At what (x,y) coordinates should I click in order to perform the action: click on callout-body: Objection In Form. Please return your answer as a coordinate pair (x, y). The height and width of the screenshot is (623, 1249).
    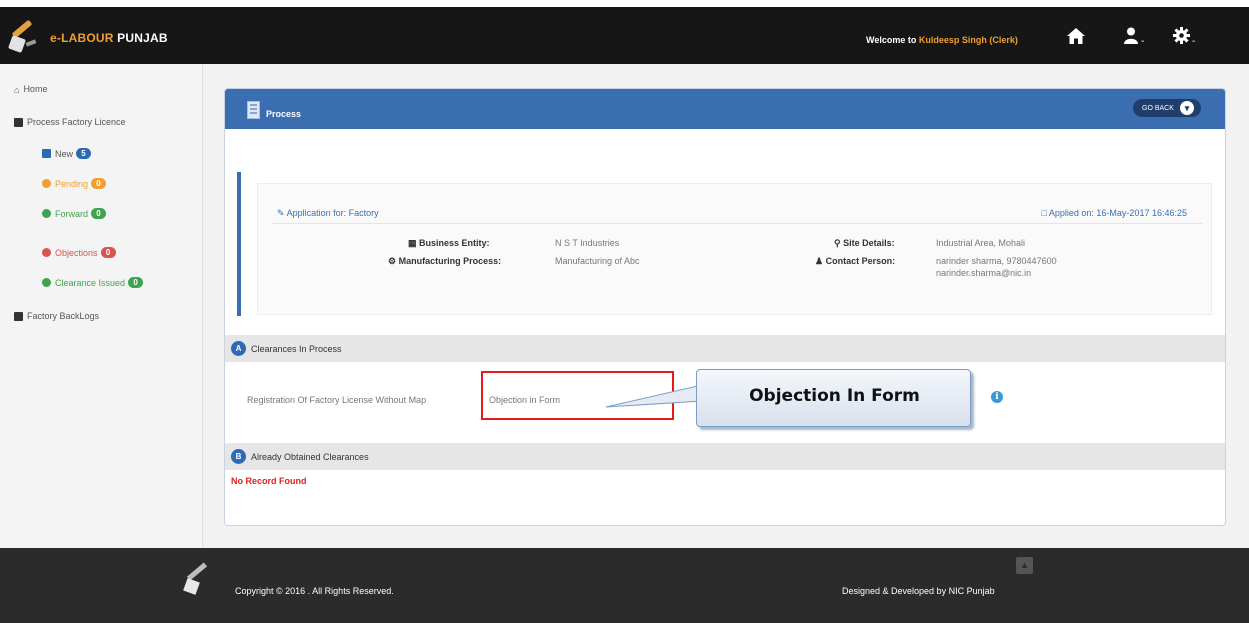
    Looking at the image, I should click on (833, 398).